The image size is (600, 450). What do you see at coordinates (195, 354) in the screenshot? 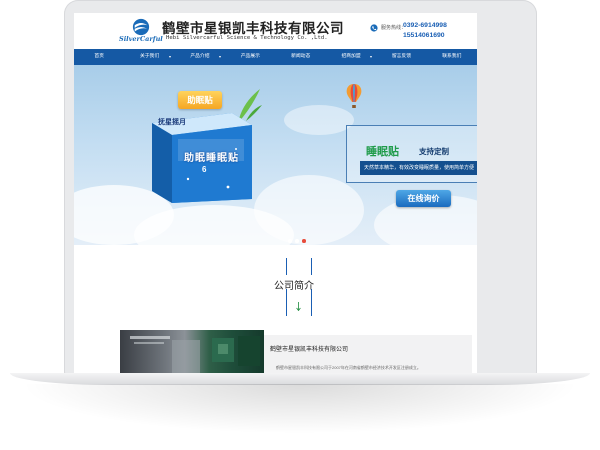
I see `office-photo-image` at bounding box center [195, 354].